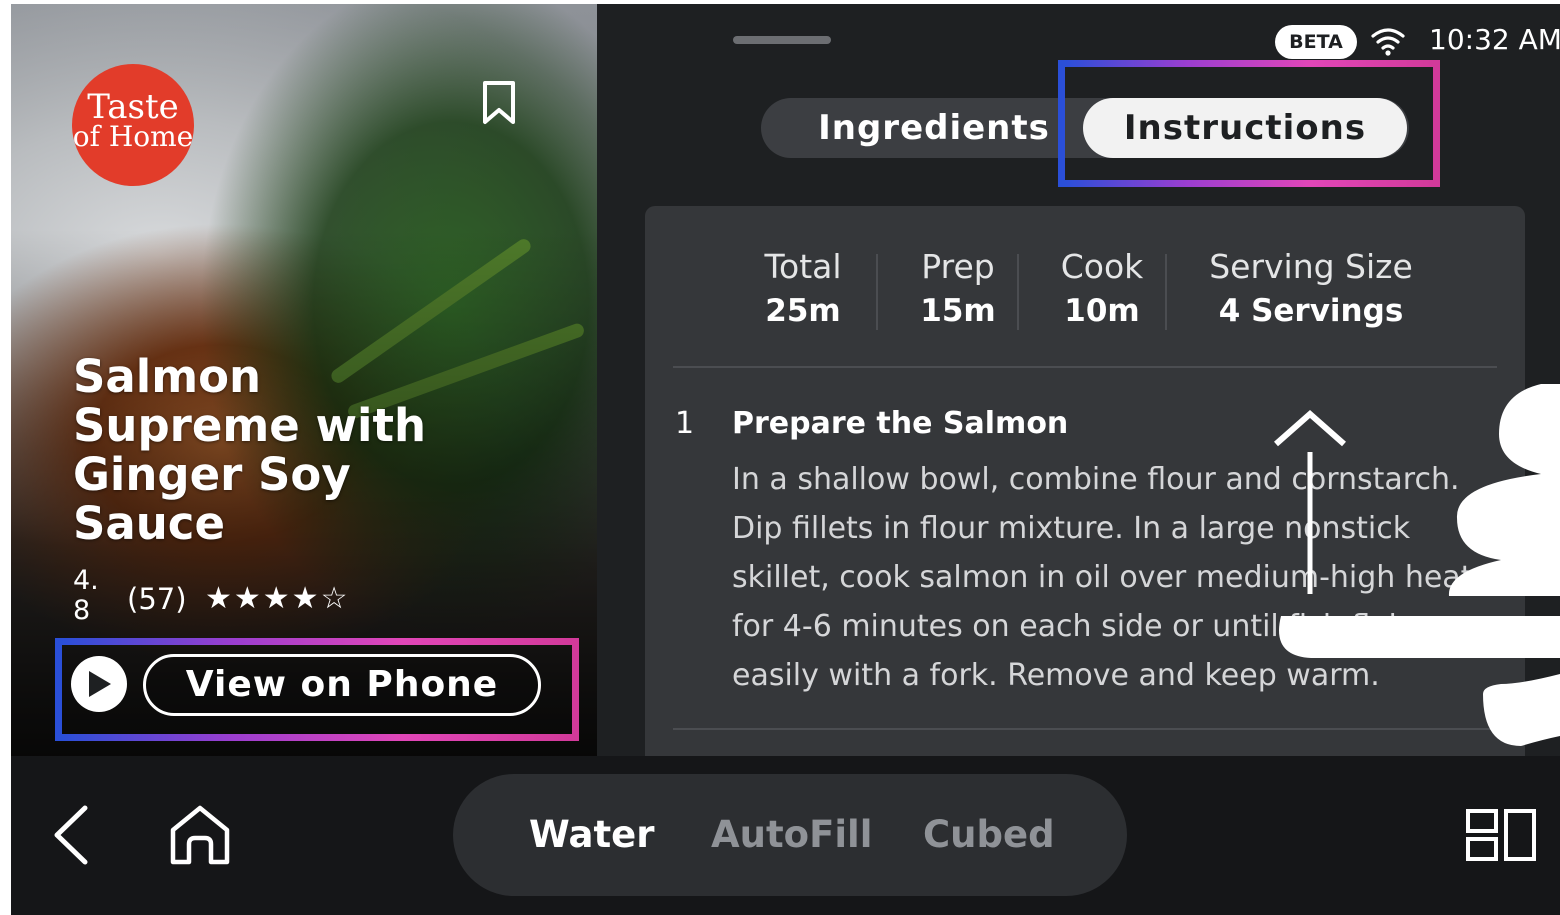 Image resolution: width=1560 pixels, height=915 pixels. I want to click on view-on-phone-row: View on Phone, so click(317, 689).